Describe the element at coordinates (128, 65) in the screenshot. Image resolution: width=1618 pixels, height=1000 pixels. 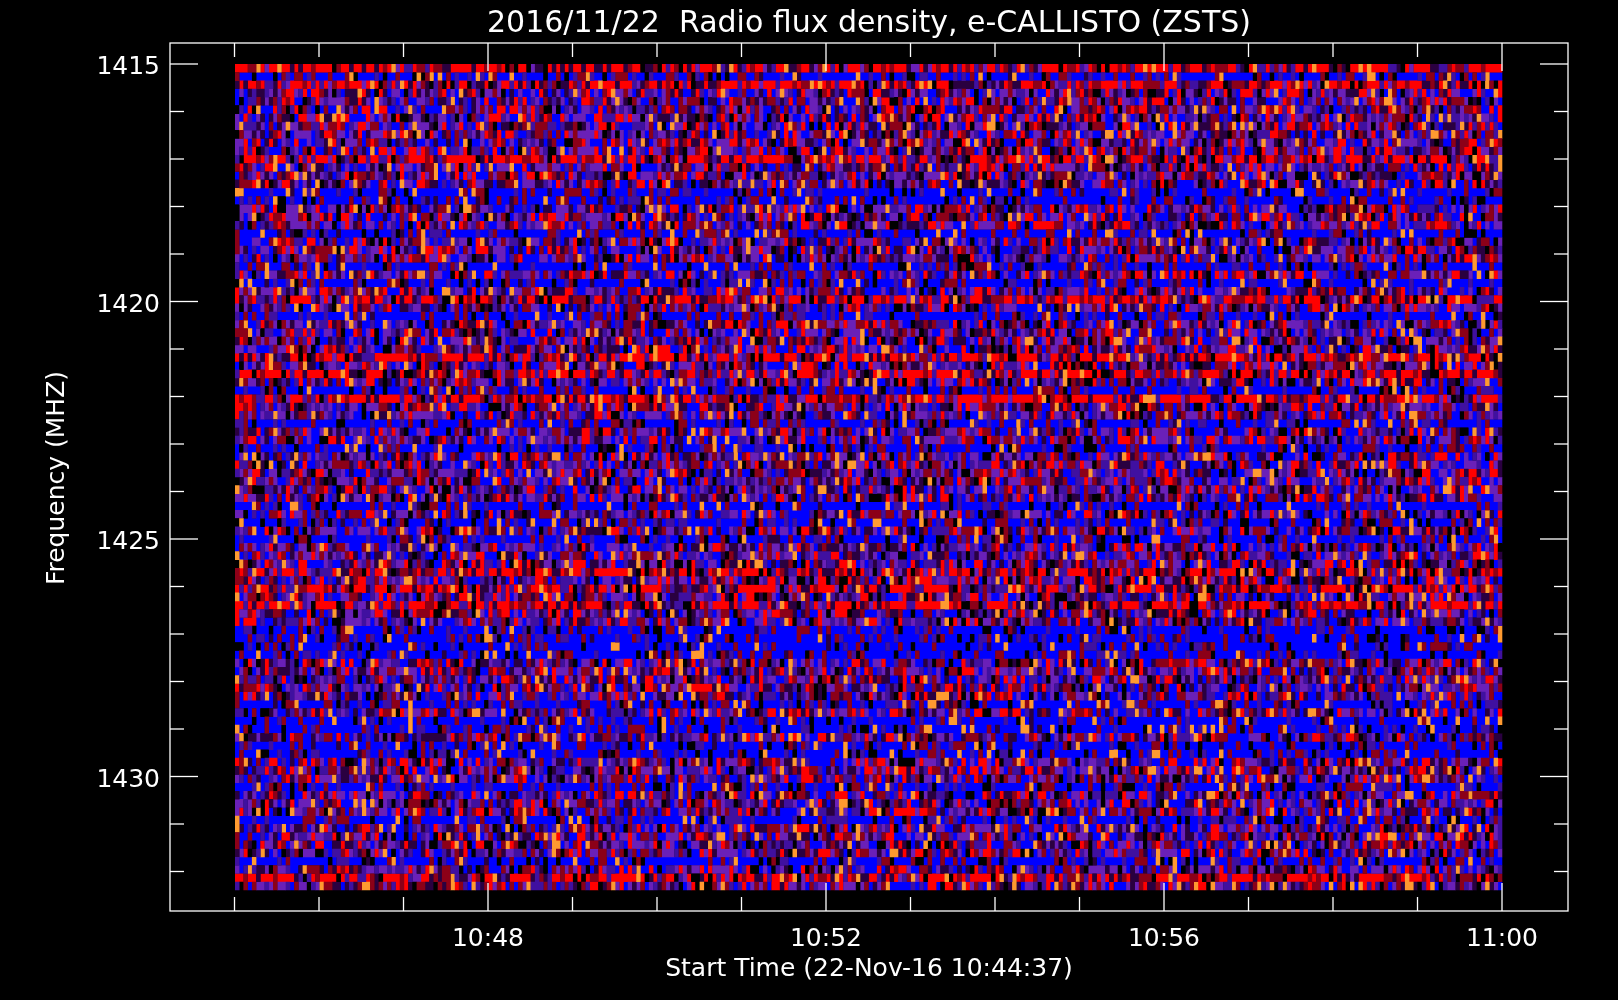
I see `y-tick-label: 1415` at that location.